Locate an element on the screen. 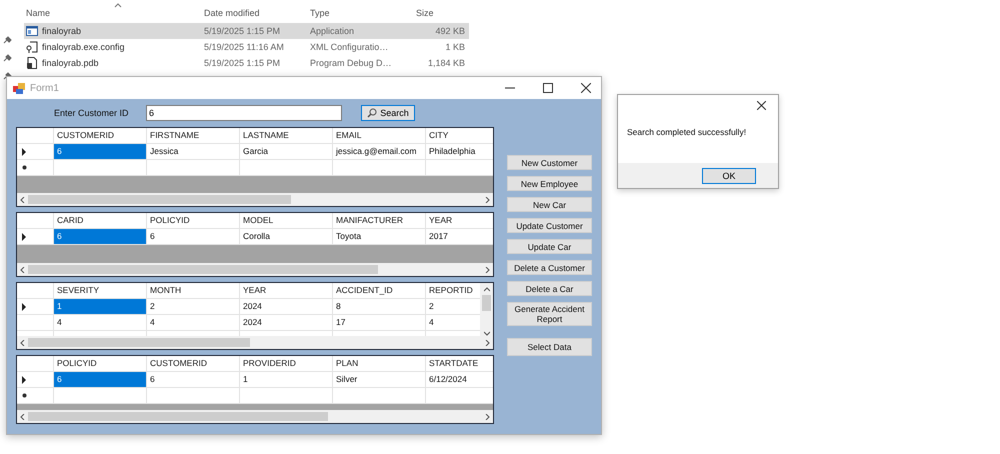  column-header: Date modified is located at coordinates (257, 13).